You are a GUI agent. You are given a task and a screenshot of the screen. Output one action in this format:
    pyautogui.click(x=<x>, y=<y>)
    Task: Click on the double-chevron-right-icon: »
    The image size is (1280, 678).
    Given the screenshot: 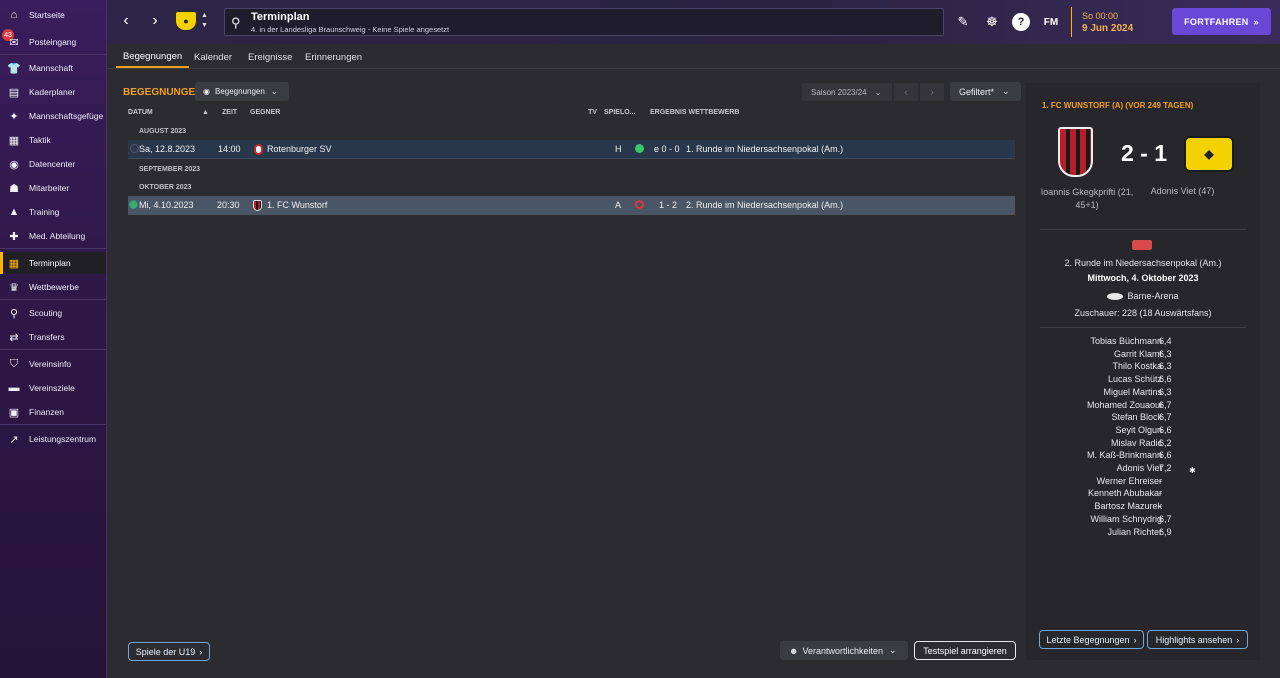 What is the action you would take?
    pyautogui.click(x=1256, y=21)
    